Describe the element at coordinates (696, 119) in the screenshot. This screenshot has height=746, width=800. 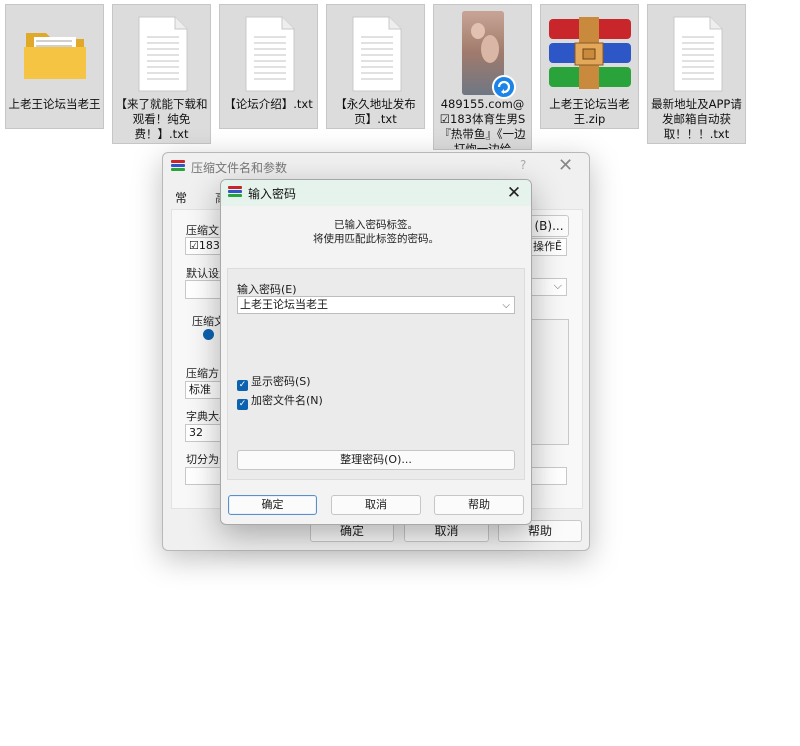
I see `file-name: 最新地址及APP请发邮箱自动获取！！！.txt` at that location.